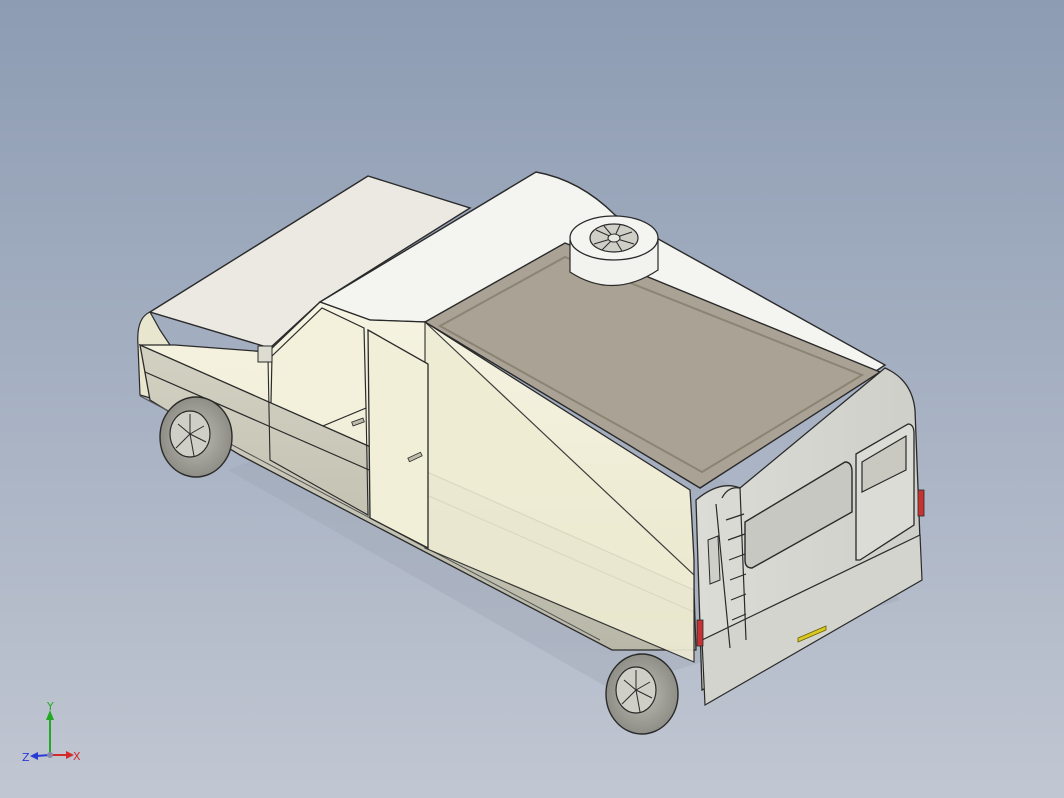 Image resolution: width=1064 pixels, height=798 pixels. What do you see at coordinates (714, 560) in the screenshot?
I see `rear-side-window` at bounding box center [714, 560].